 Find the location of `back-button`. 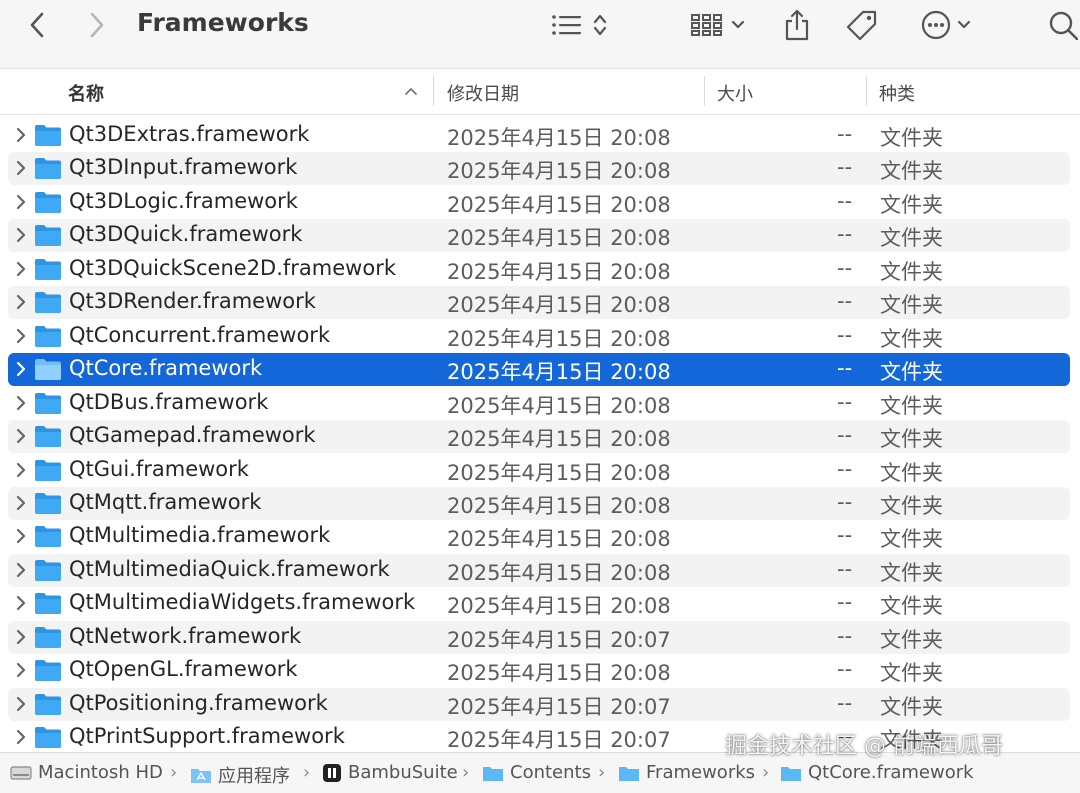

back-button is located at coordinates (37, 25).